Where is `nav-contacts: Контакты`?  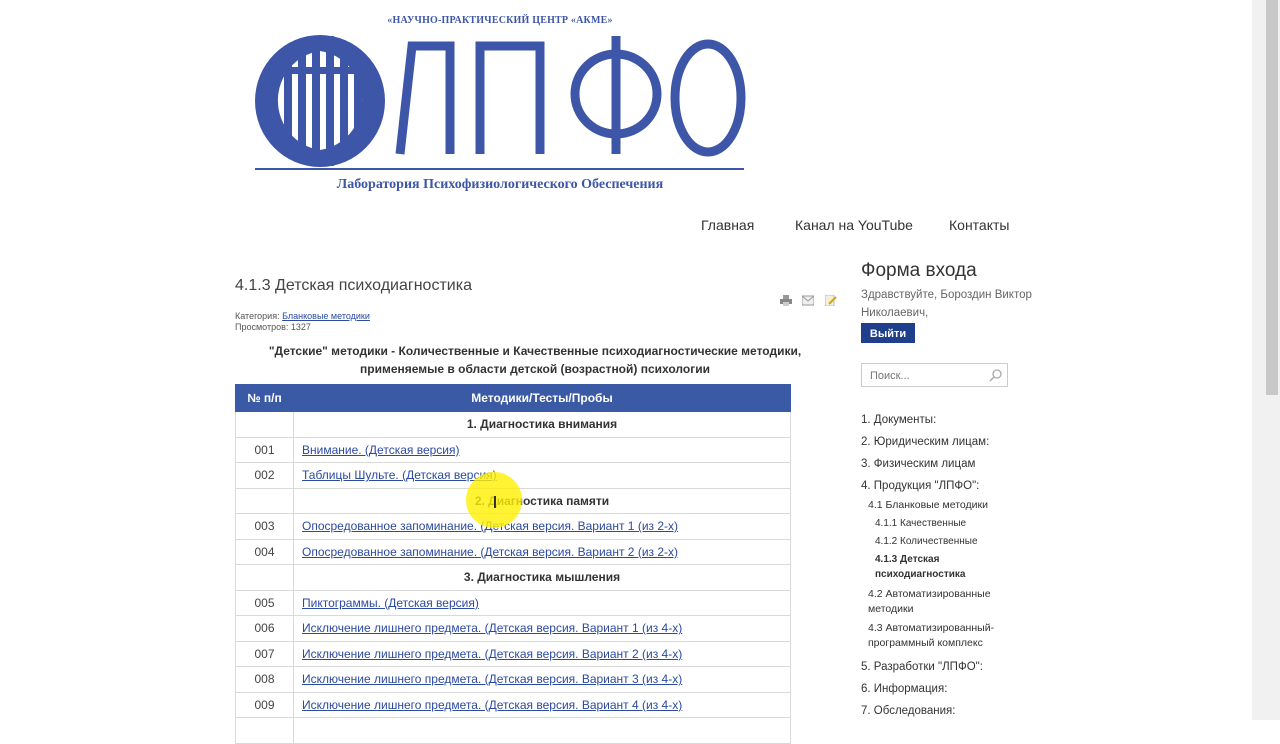
nav-contacts: Контакты is located at coordinates (979, 225).